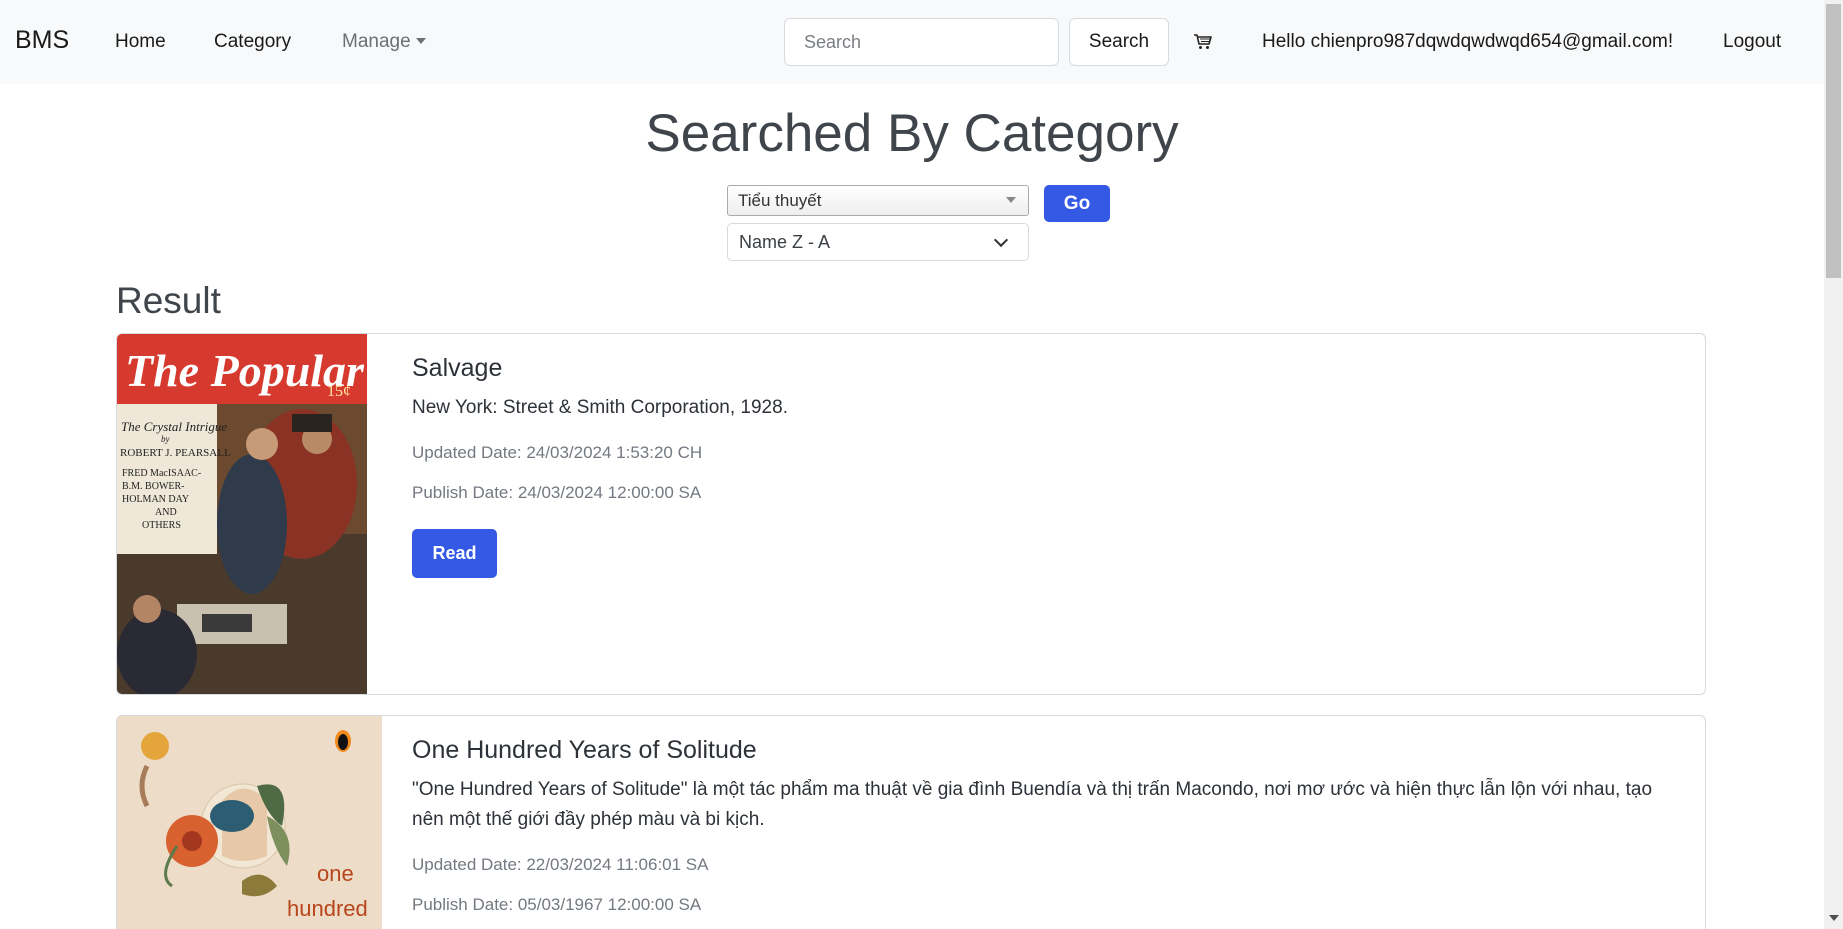 Image resolution: width=1843 pixels, height=929 pixels. I want to click on book-cover-image: one hundred, so click(249, 822).